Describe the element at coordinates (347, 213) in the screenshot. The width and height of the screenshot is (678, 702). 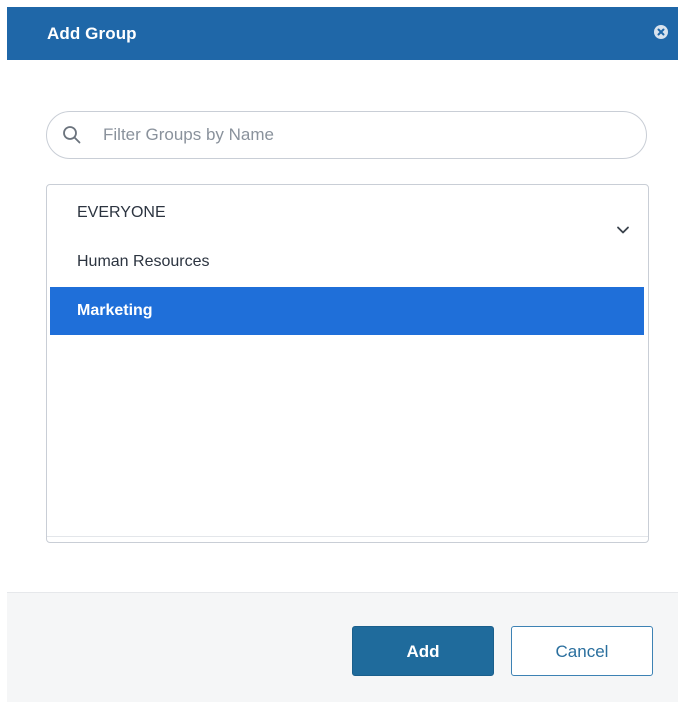
I see `list-item-everyone: EVERYONE` at that location.